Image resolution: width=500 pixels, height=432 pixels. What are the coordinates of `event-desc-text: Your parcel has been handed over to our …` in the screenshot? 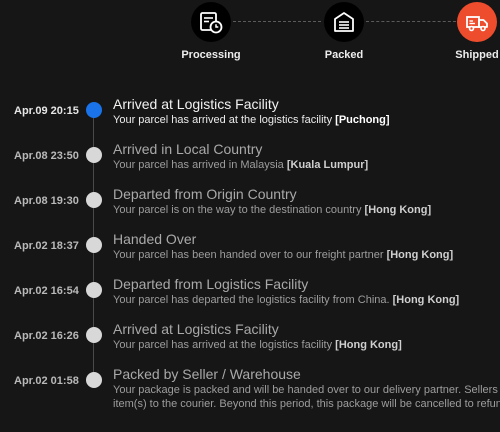 It's located at (250, 255).